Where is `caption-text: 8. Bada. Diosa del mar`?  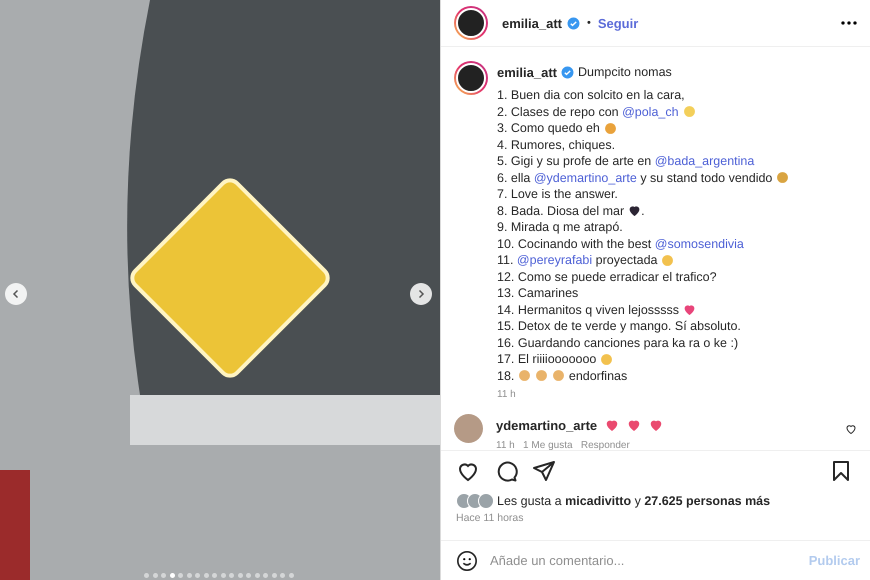 caption-text: 8. Bada. Diosa del mar is located at coordinates (560, 211).